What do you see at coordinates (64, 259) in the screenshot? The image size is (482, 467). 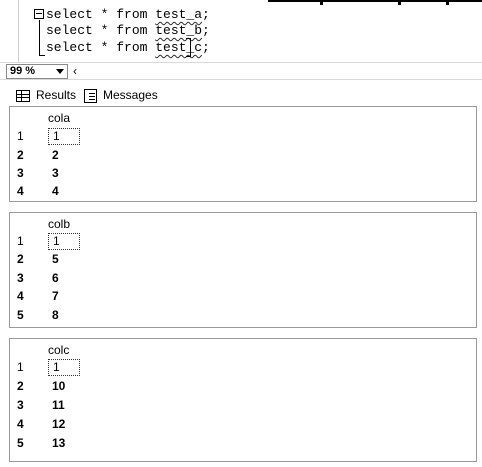 I see `table-cell: 5` at bounding box center [64, 259].